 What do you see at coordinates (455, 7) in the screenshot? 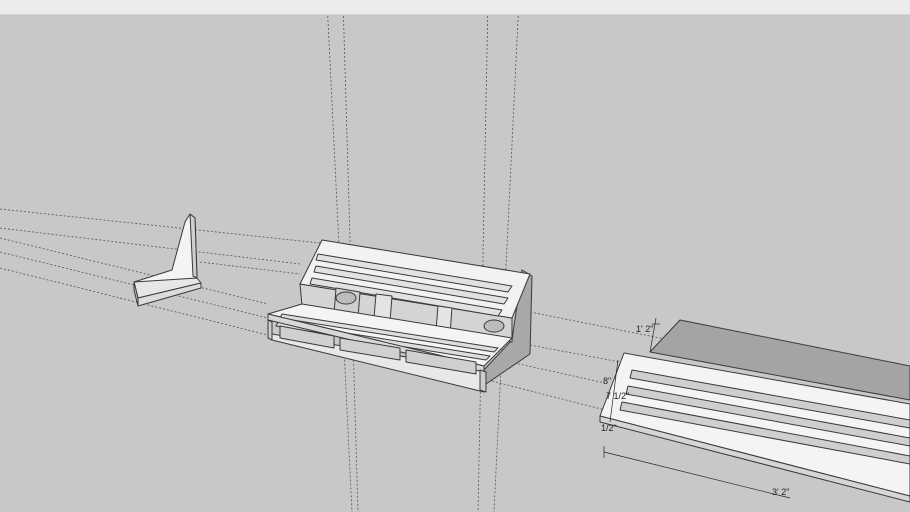
I see `viewport-top-strip` at bounding box center [455, 7].